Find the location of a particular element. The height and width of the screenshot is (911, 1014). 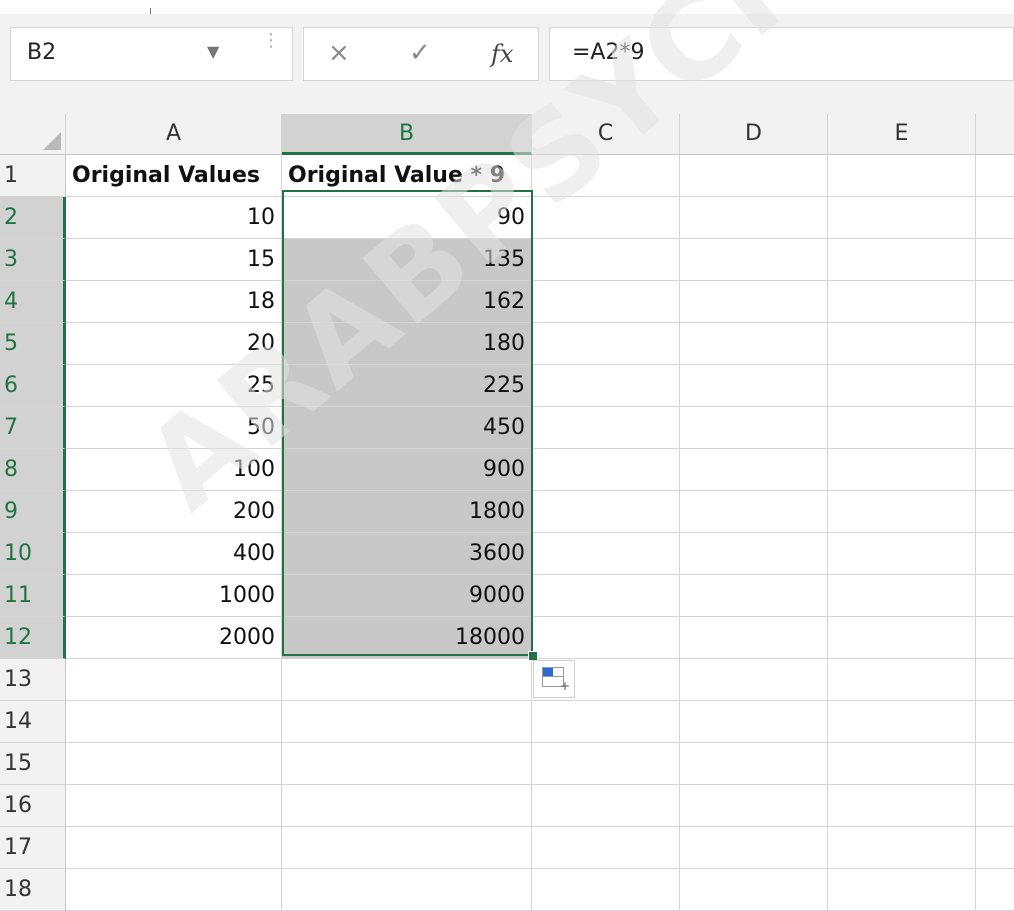

cell-a1: Original Values is located at coordinates (174, 176).